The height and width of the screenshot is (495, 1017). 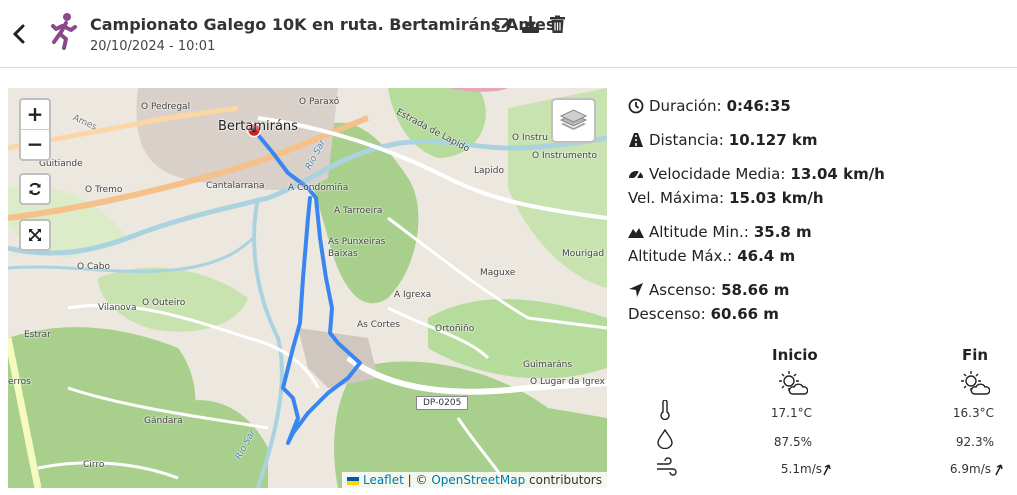 What do you see at coordinates (636, 233) in the screenshot?
I see `mountain-icon` at bounding box center [636, 233].